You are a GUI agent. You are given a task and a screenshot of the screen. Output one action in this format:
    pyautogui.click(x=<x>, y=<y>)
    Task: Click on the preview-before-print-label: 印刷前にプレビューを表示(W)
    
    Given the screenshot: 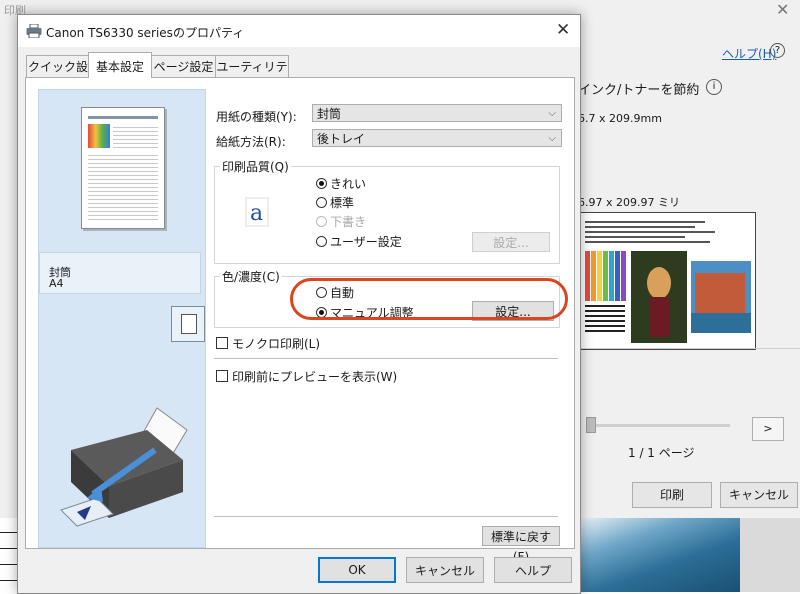 What is the action you would take?
    pyautogui.click(x=315, y=377)
    